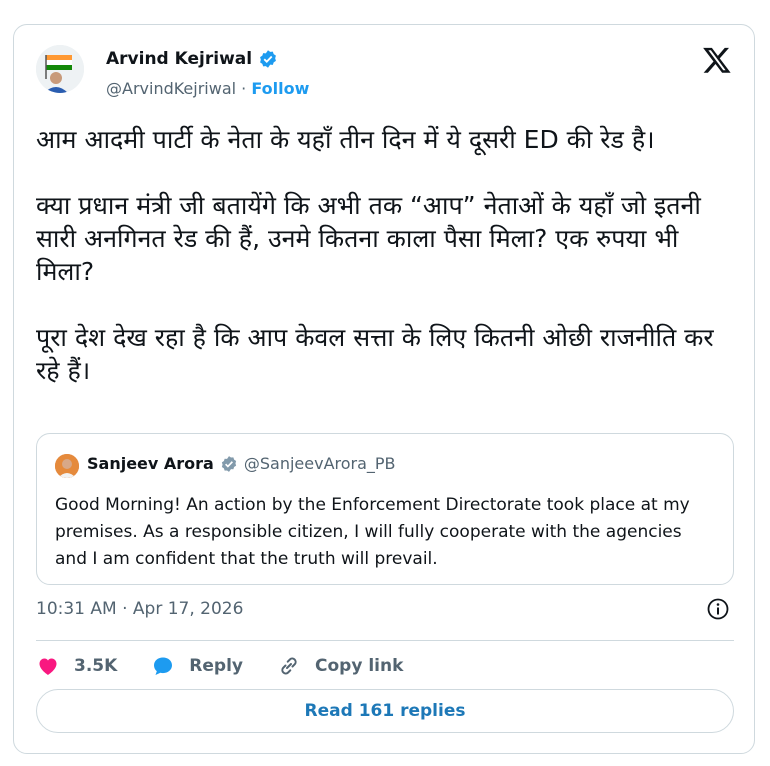 Image resolution: width=770 pixels, height=766 pixels. I want to click on x-logo-icon, so click(717, 60).